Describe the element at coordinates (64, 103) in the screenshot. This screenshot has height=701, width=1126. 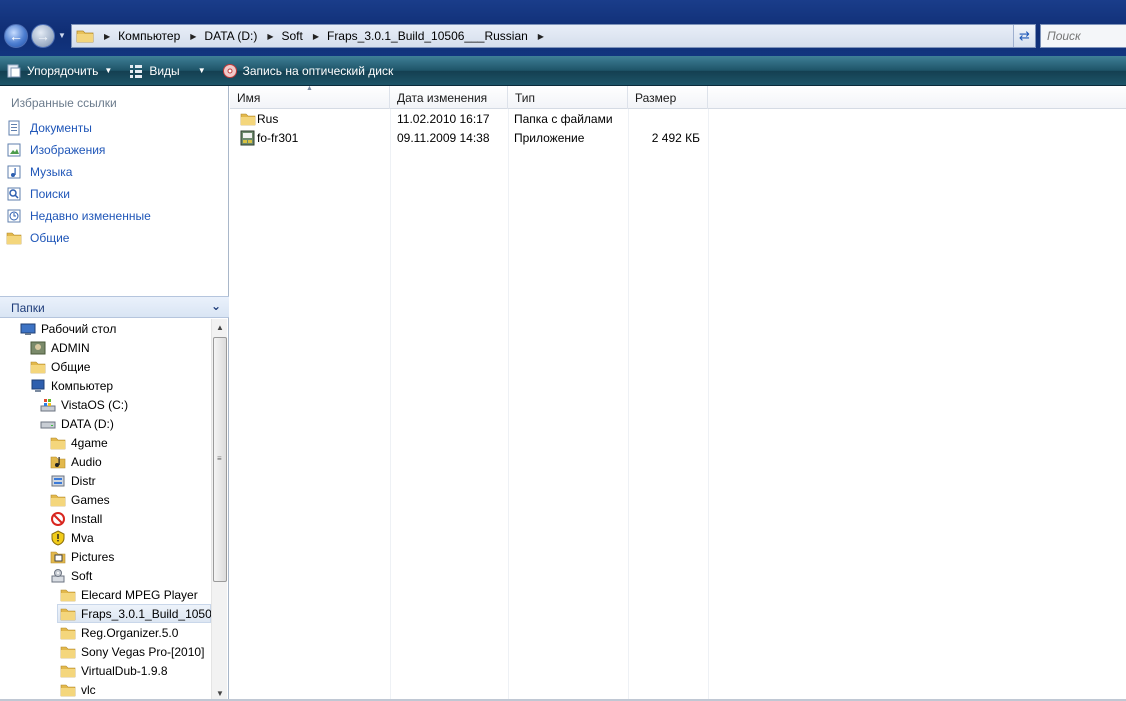
I see `favorites-title: Избранные ссылки` at that location.